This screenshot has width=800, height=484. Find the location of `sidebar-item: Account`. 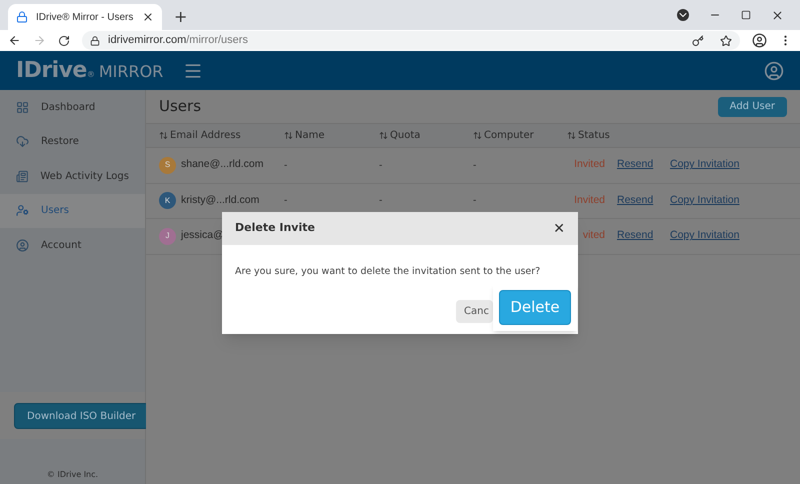

sidebar-item: Account is located at coordinates (72, 245).